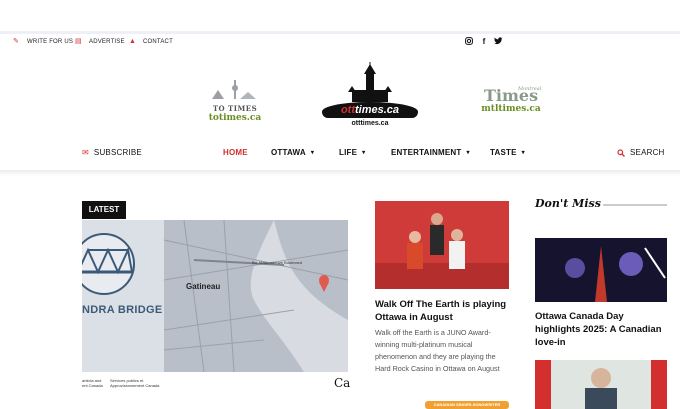  What do you see at coordinates (50, 42) in the screenshot?
I see `write-for-us-label: WRITE FOR US` at bounding box center [50, 42].